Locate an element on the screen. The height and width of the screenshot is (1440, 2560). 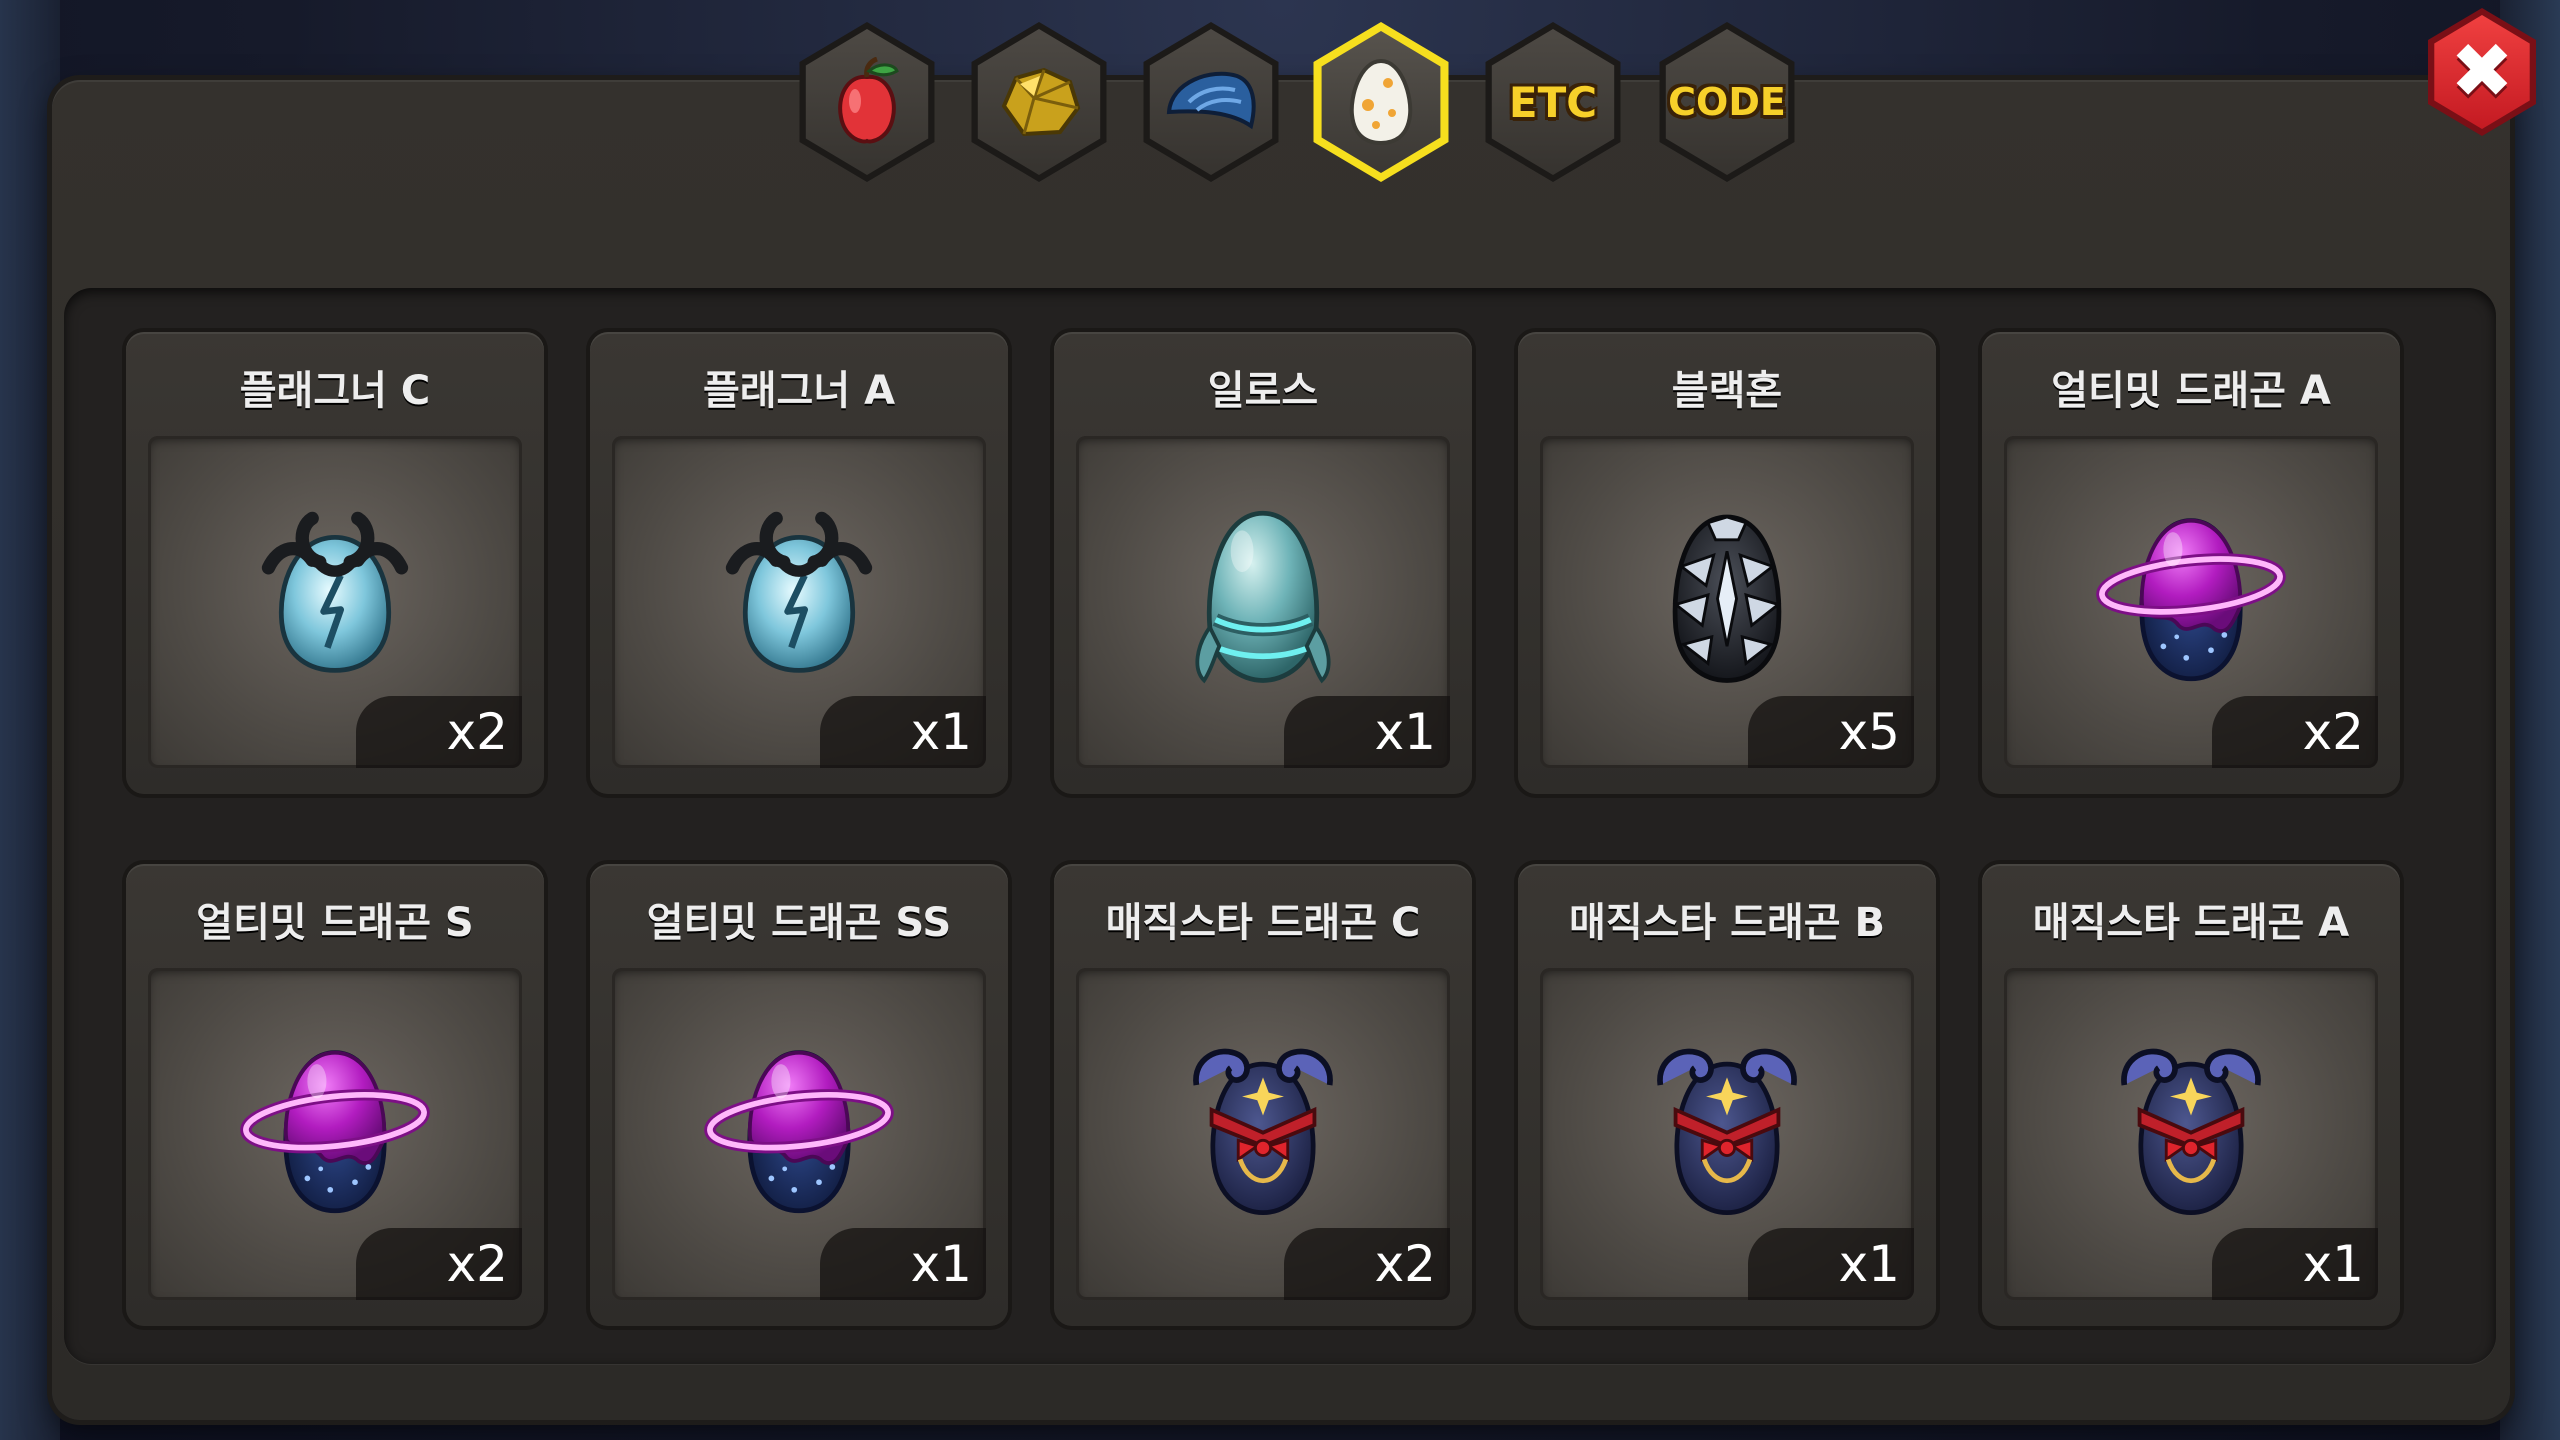
item-card: 플래그너 C x2 is located at coordinates (335, 563).